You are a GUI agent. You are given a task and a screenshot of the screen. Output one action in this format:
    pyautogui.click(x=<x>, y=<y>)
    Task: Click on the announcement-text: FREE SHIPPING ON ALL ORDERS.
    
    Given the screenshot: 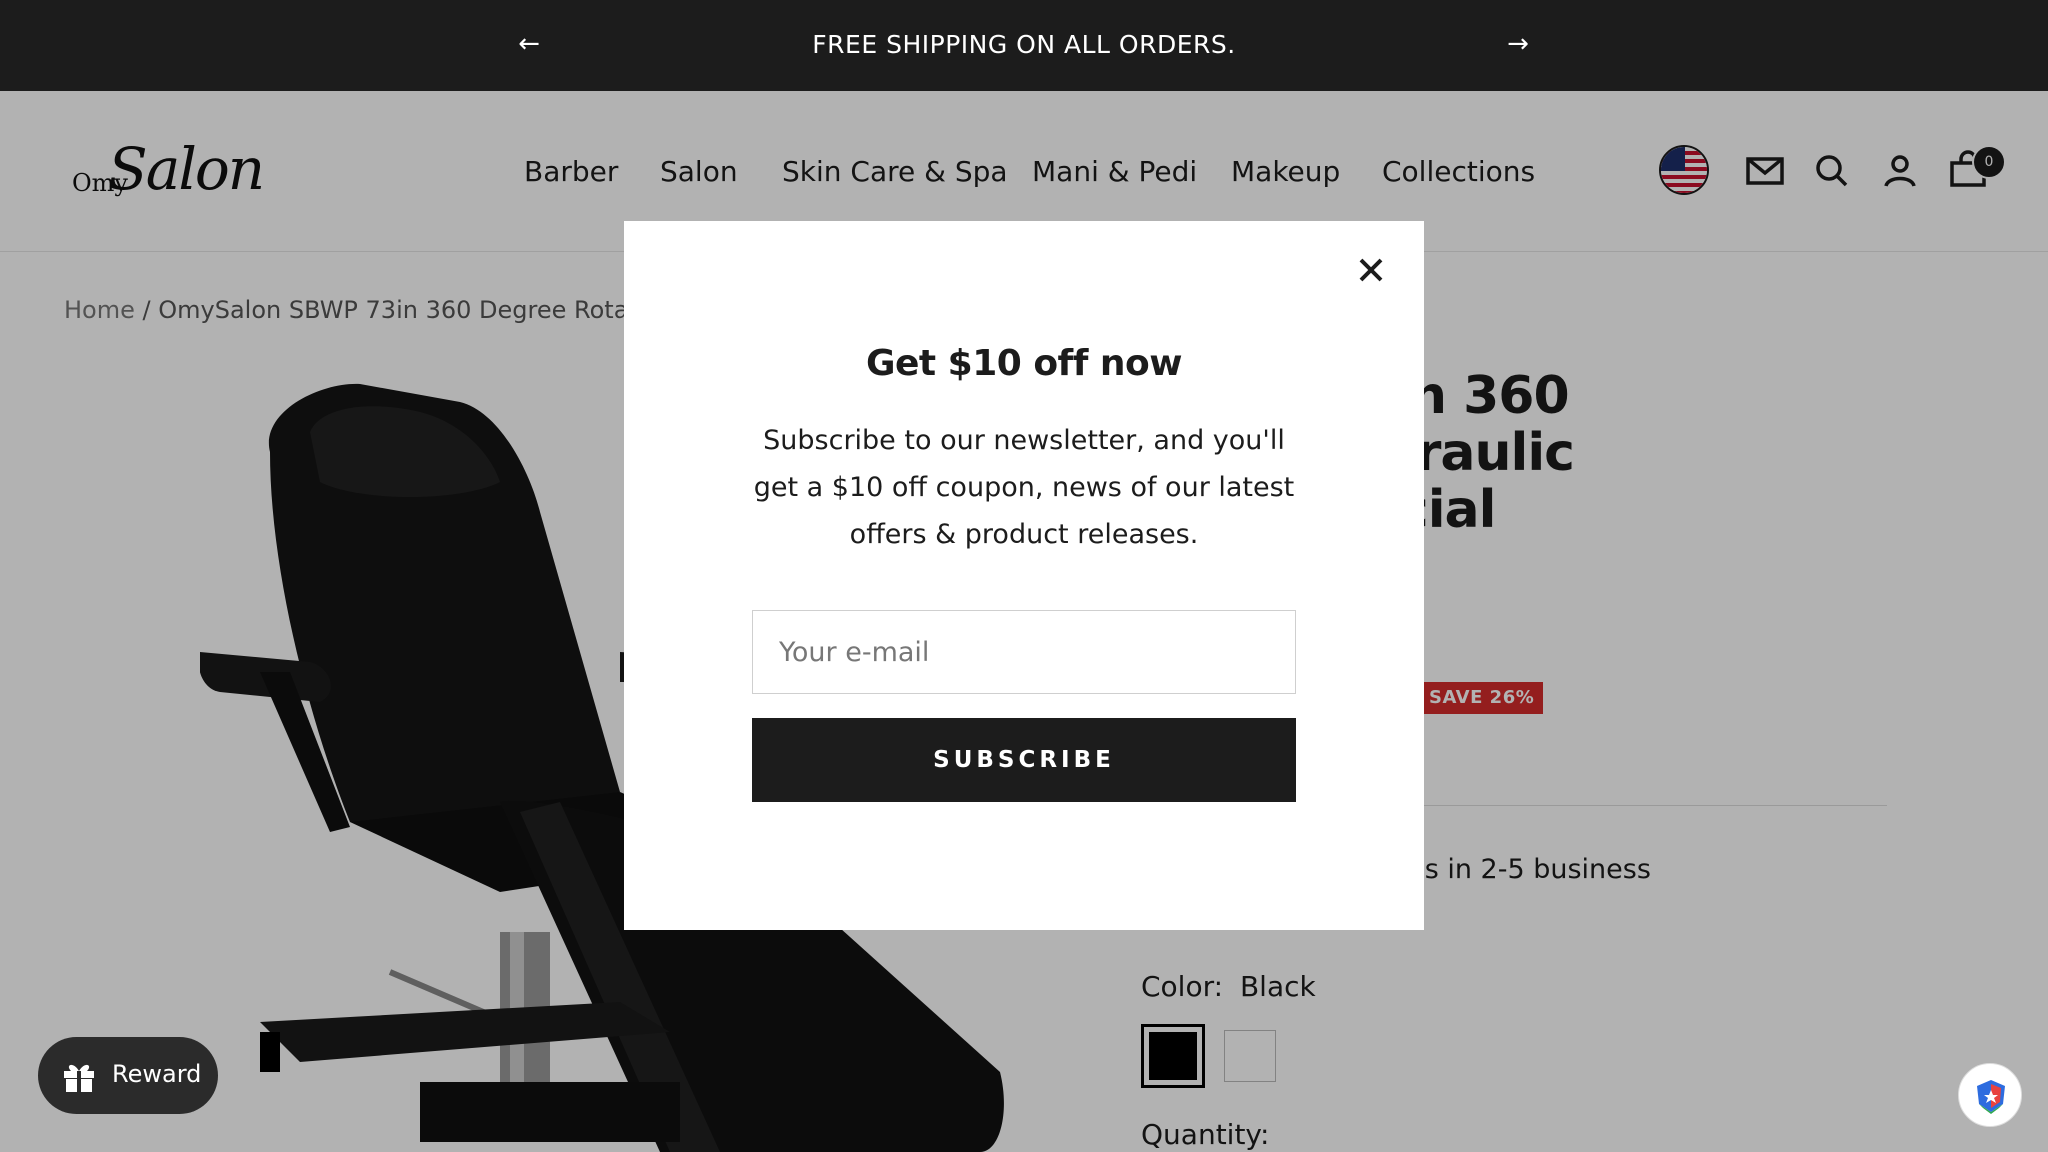 What is the action you would take?
    pyautogui.click(x=1024, y=44)
    